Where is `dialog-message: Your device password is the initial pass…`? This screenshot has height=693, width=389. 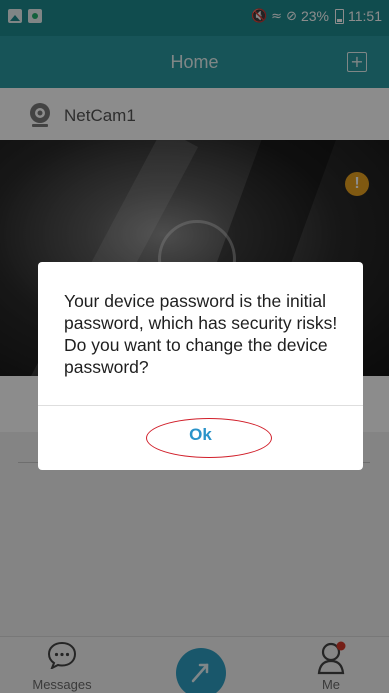
dialog-message: Your device password is the initial pass… is located at coordinates (201, 334).